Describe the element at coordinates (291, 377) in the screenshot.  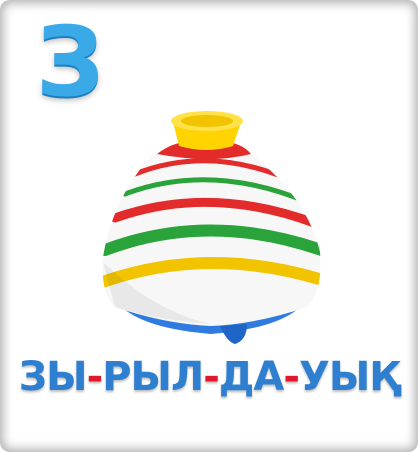
I see `hyphen-3: -` at that location.